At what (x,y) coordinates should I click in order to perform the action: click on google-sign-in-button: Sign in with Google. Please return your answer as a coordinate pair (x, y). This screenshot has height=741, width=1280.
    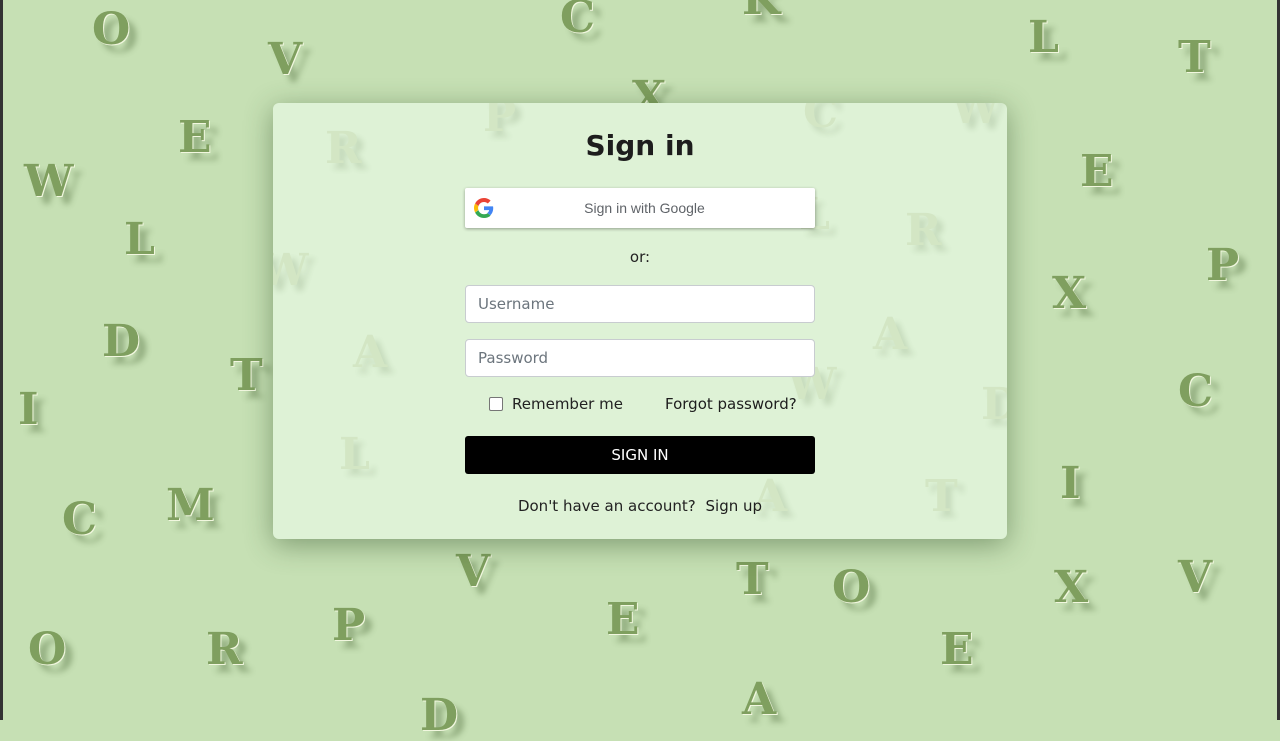
    Looking at the image, I should click on (640, 208).